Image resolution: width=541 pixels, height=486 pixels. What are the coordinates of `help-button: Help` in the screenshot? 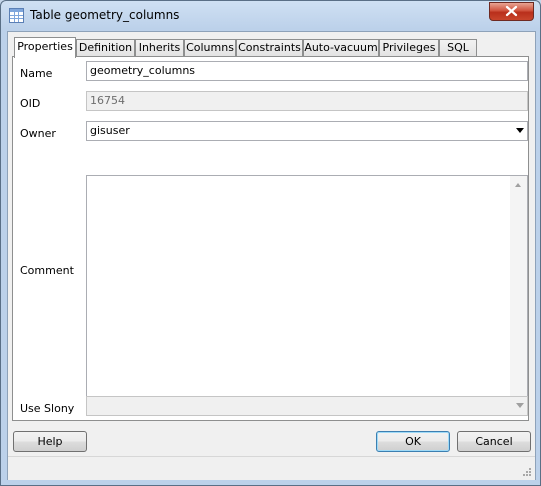 It's located at (50, 441).